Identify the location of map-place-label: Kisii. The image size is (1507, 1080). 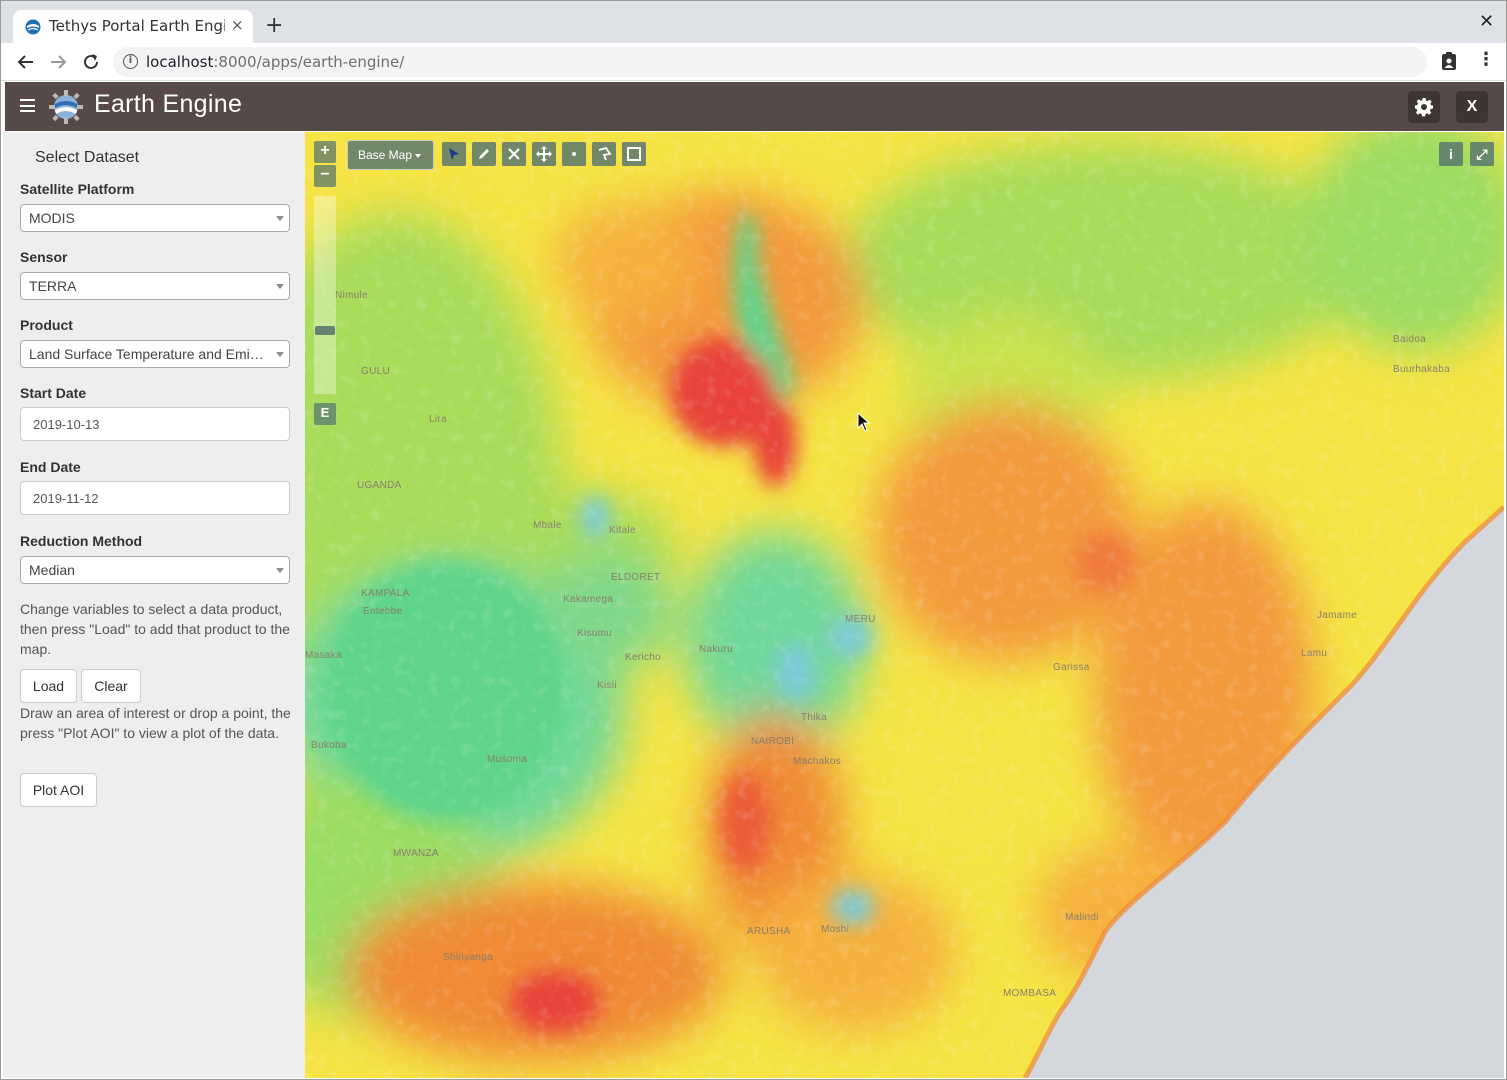
(607, 685).